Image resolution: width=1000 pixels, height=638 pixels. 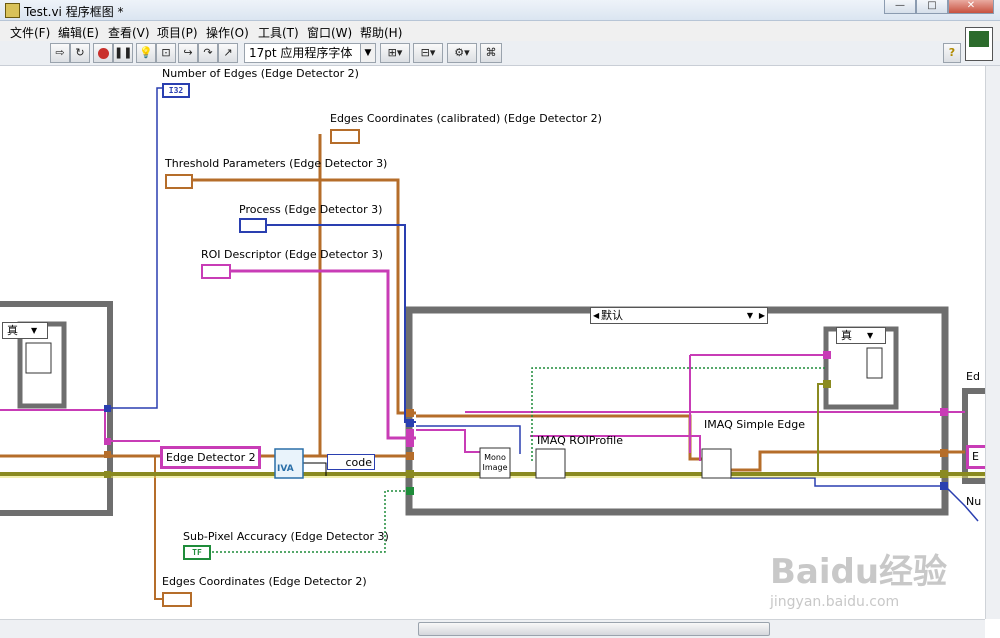 I want to click on menu-file: 文件(F), so click(x=30, y=32).